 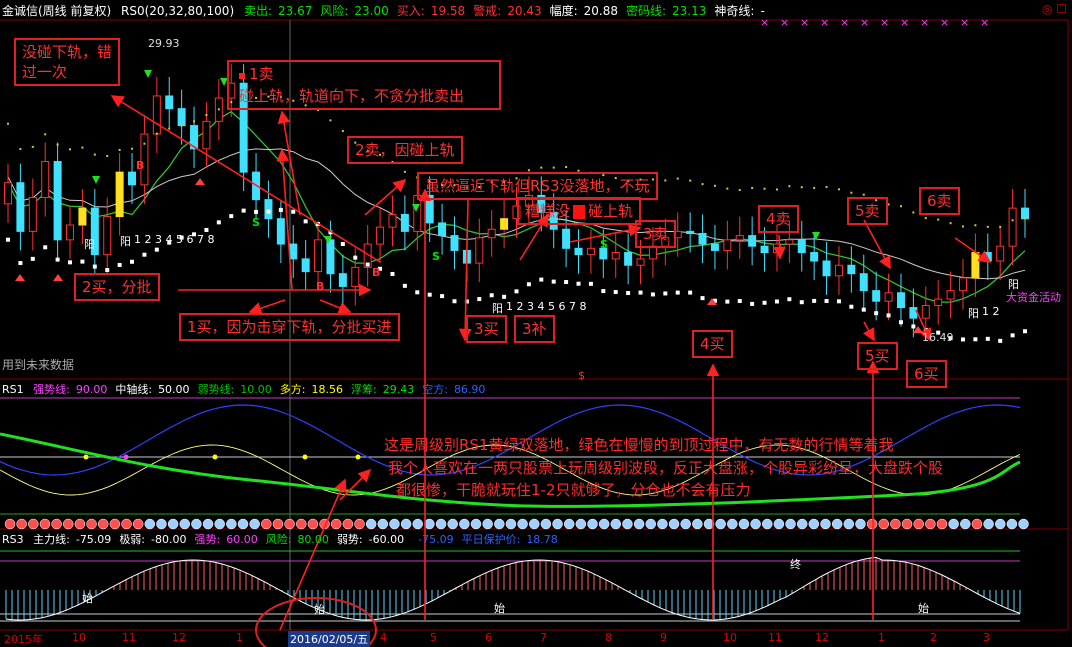 I want to click on s-mark-3: S, so click(x=604, y=244).